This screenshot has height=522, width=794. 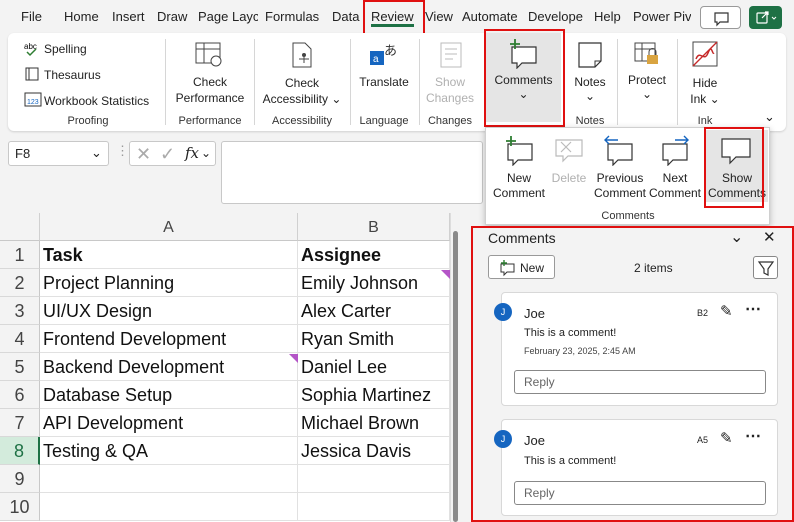 I want to click on cell-a4: Frontend Development, so click(x=169, y=339).